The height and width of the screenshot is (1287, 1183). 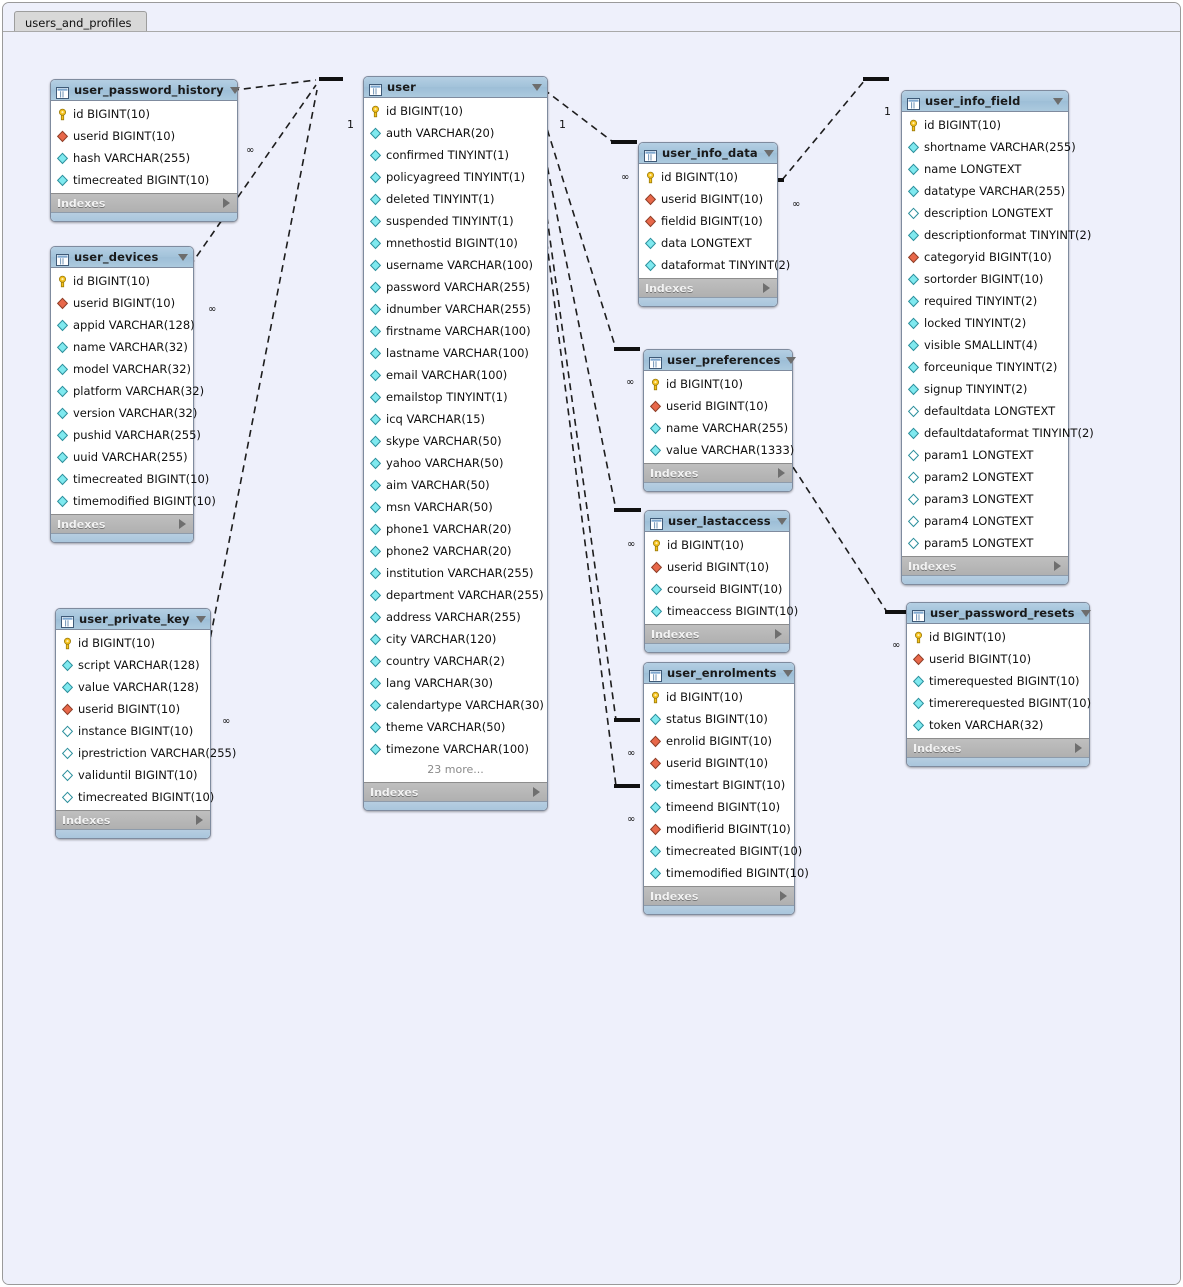 What do you see at coordinates (719, 673) in the screenshot?
I see `table-header-user_enrolments: user_enrolments` at bounding box center [719, 673].